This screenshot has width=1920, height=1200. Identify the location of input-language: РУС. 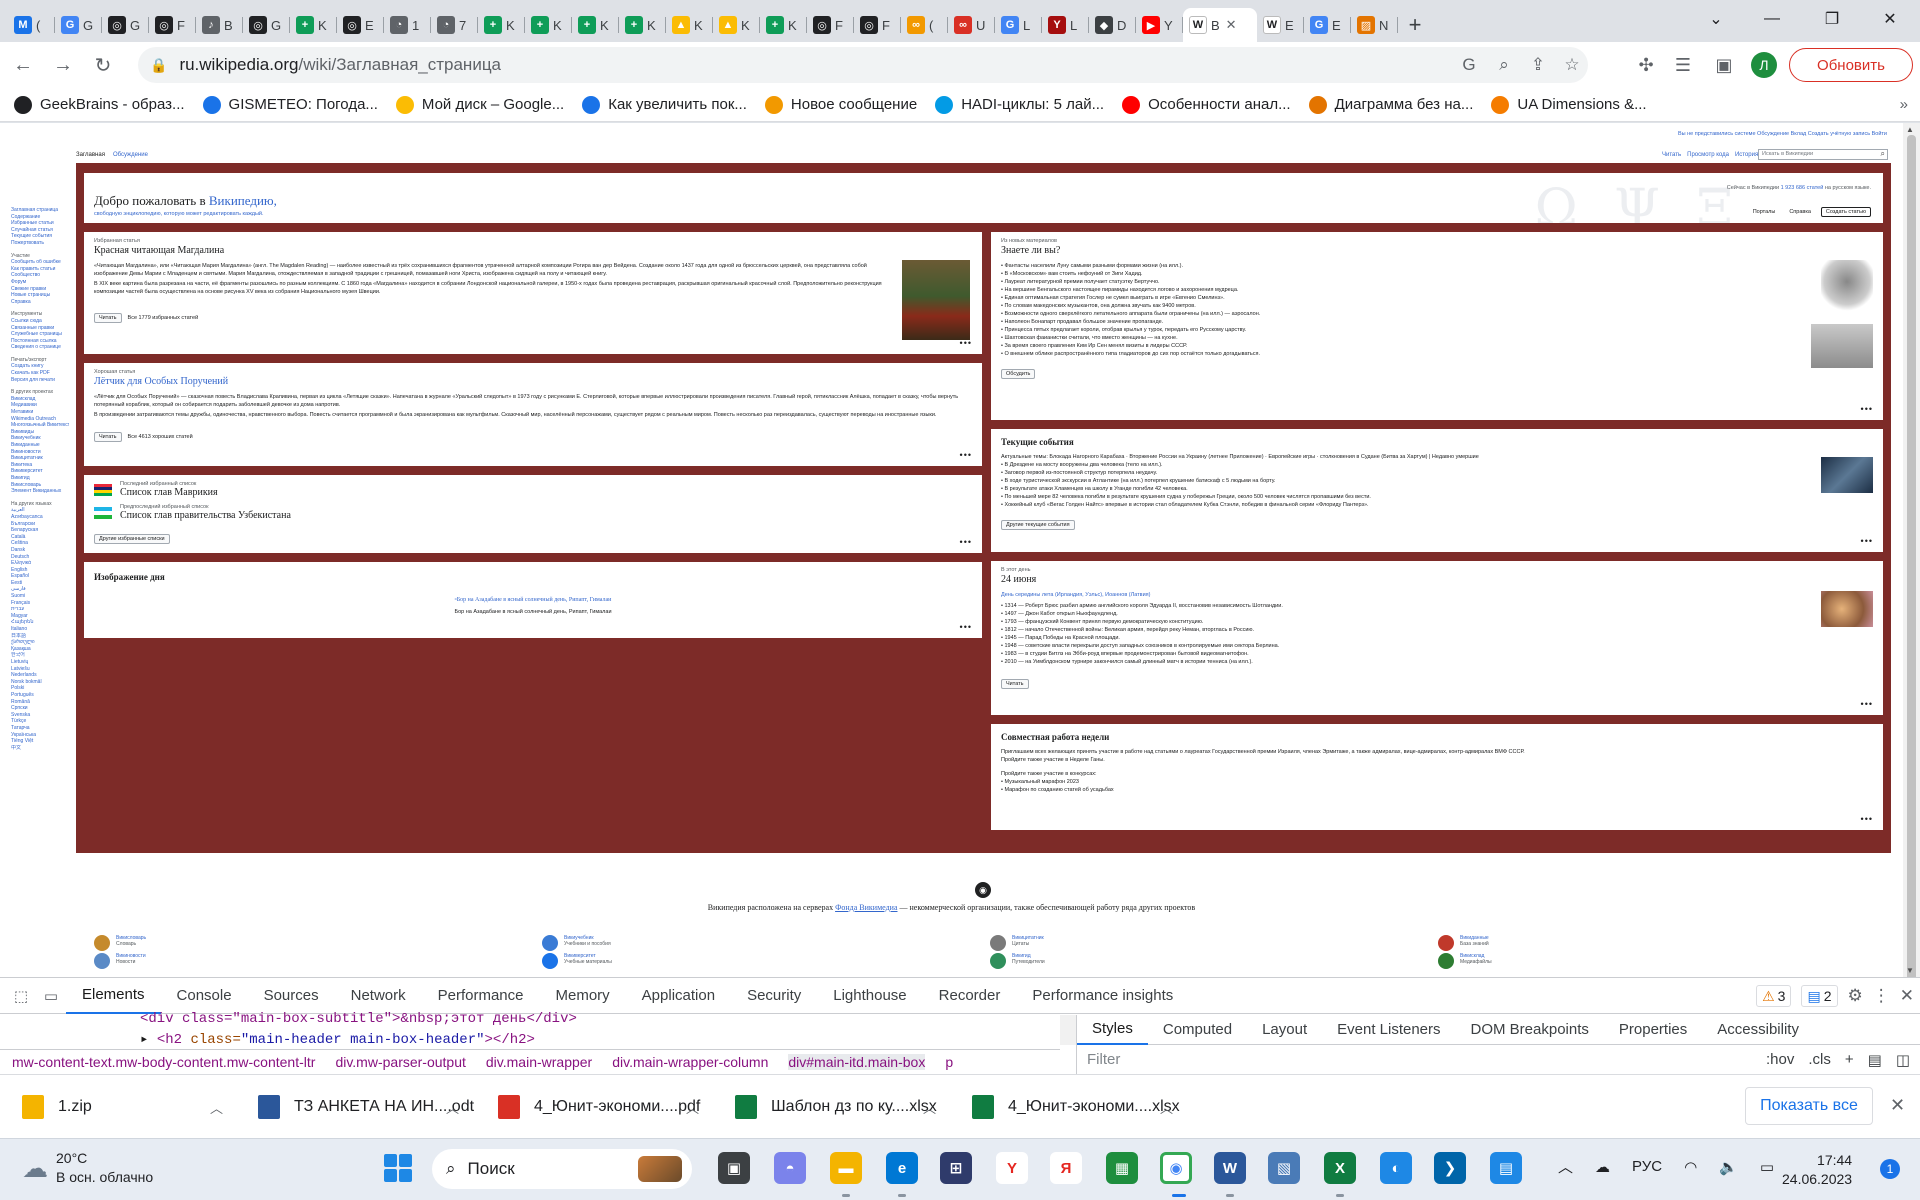
(1647, 1166).